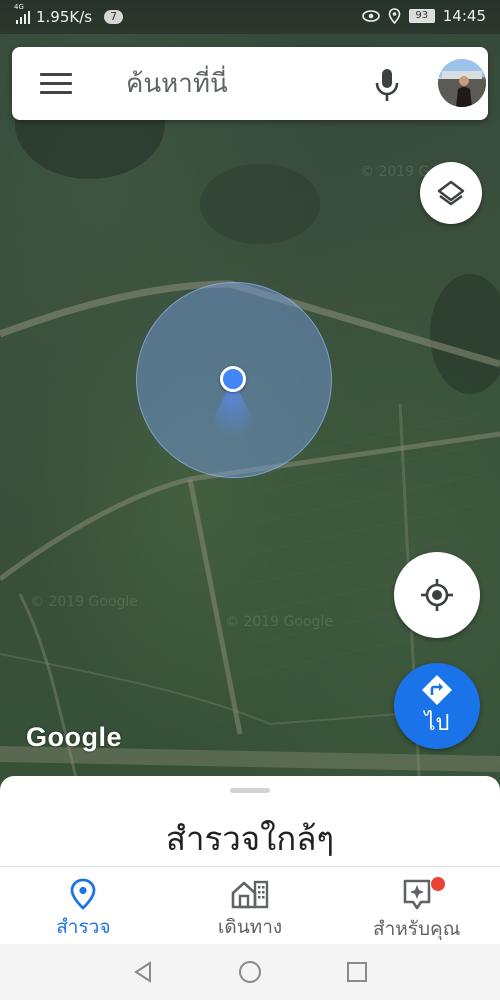 The image size is (500, 1000). Describe the element at coordinates (114, 17) in the screenshot. I see `notification-count-badge: 7` at that location.